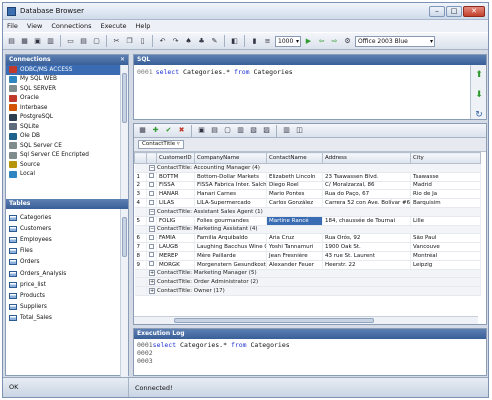  What do you see at coordinates (140, 256) in the screenshot?
I see `row-number: 8` at bounding box center [140, 256].